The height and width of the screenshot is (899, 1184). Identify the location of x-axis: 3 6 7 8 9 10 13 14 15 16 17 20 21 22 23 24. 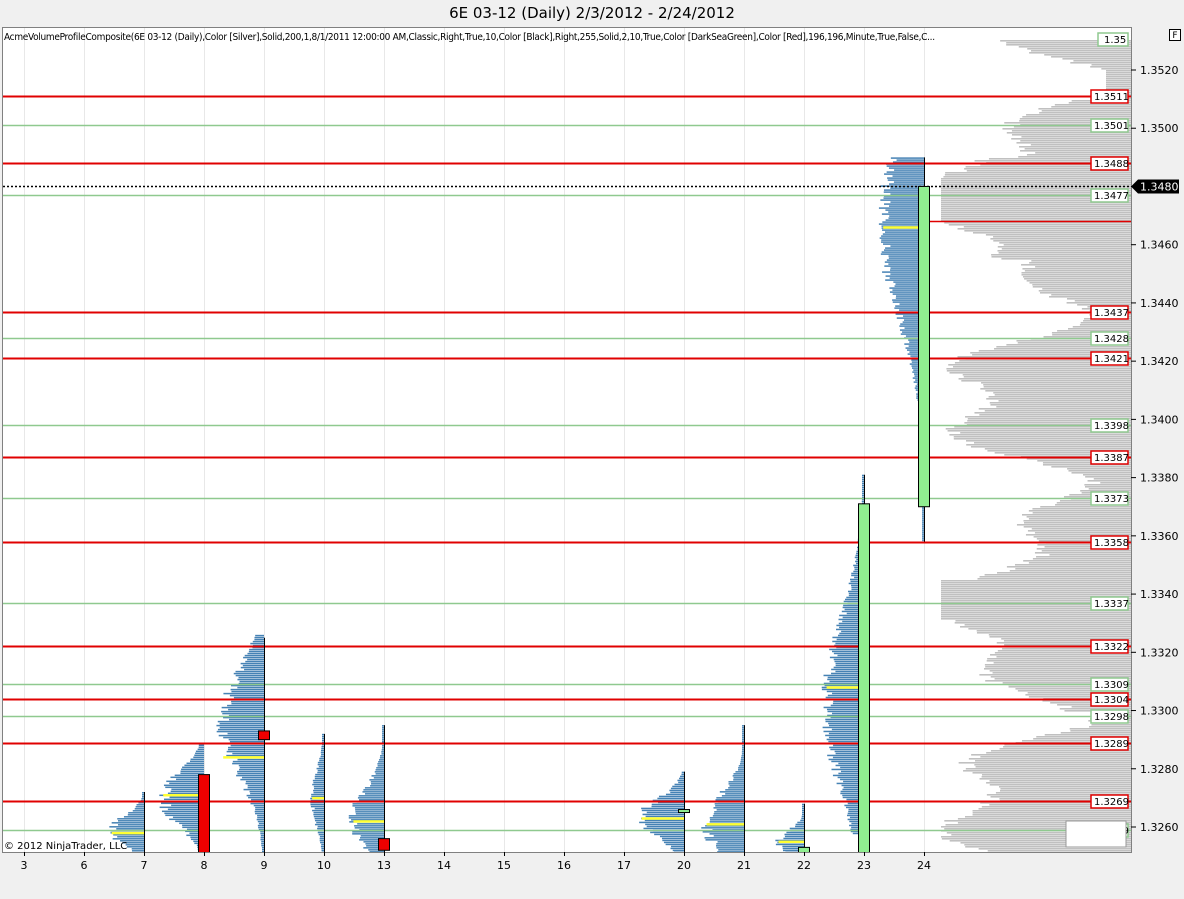
(476, 862).